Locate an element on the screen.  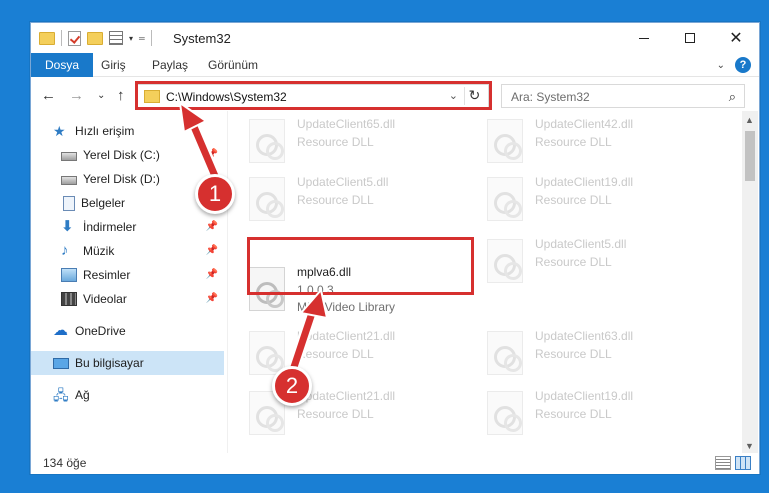
toolbar-overflow-icon: ═ is located at coordinates (142, 38).